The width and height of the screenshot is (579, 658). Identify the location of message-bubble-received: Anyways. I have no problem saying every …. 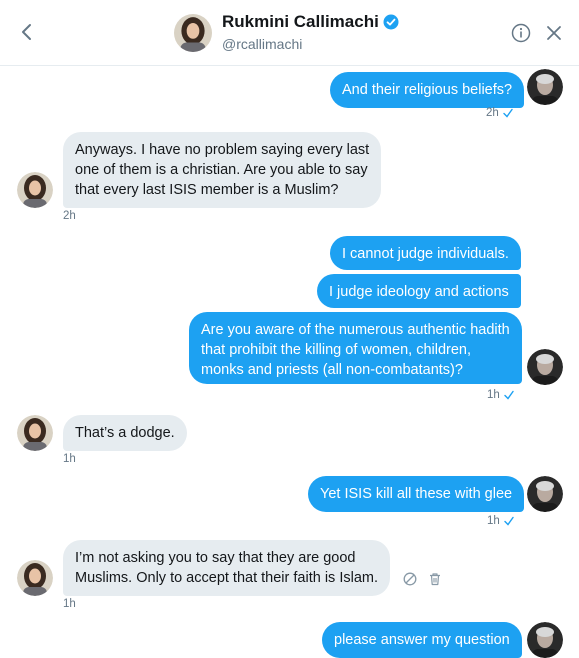
(222, 170).